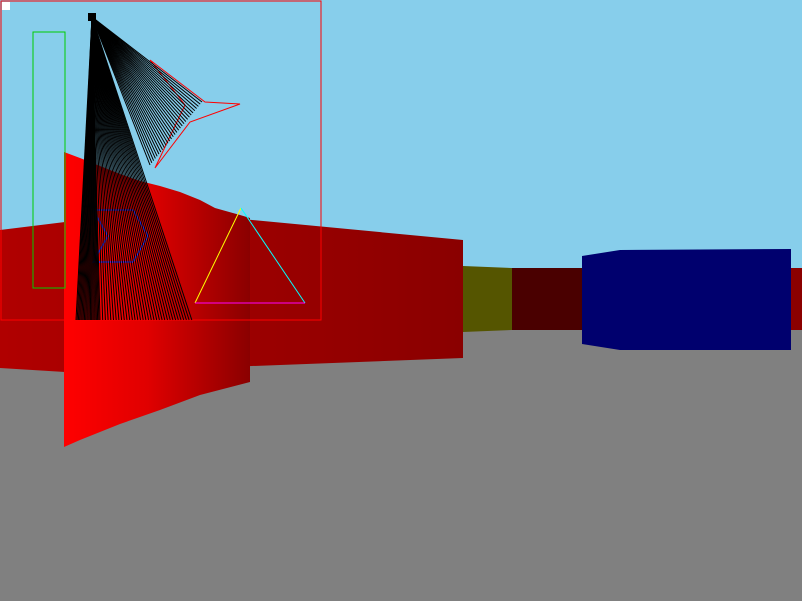  Describe the element at coordinates (6, 6) in the screenshot. I see `minimap-corner-marker` at that location.